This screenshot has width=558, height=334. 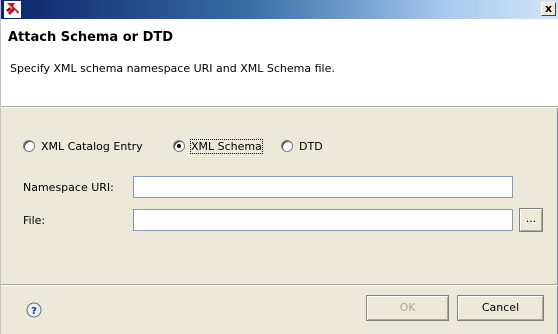 I want to click on ok-button: OK, so click(x=407, y=308).